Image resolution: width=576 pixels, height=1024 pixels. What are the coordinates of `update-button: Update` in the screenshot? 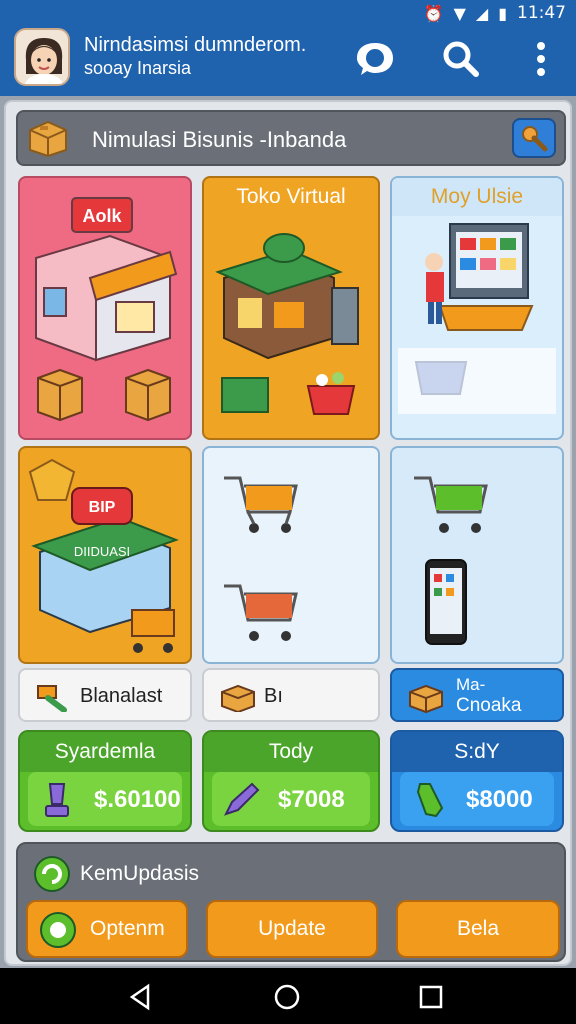 It's located at (292, 929).